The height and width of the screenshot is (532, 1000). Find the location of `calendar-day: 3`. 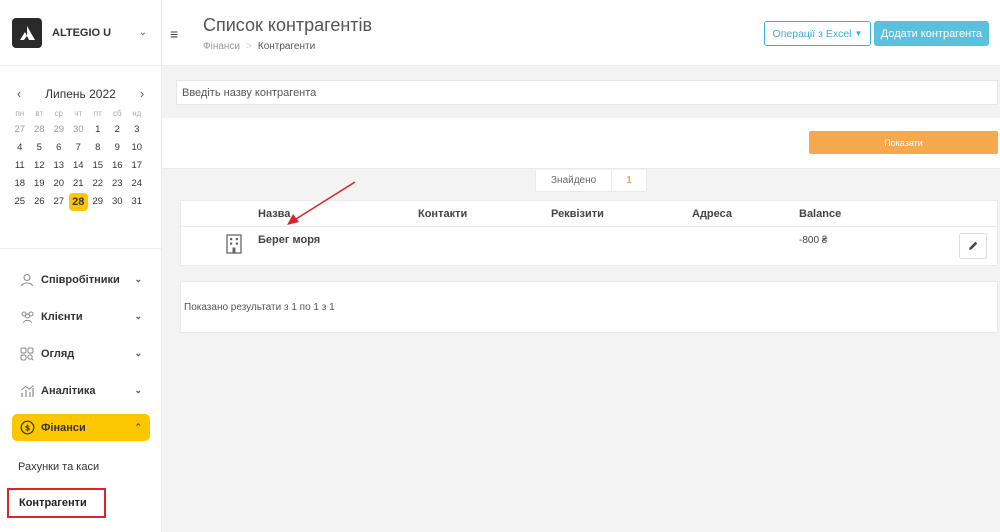

calendar-day: 3 is located at coordinates (137, 130).